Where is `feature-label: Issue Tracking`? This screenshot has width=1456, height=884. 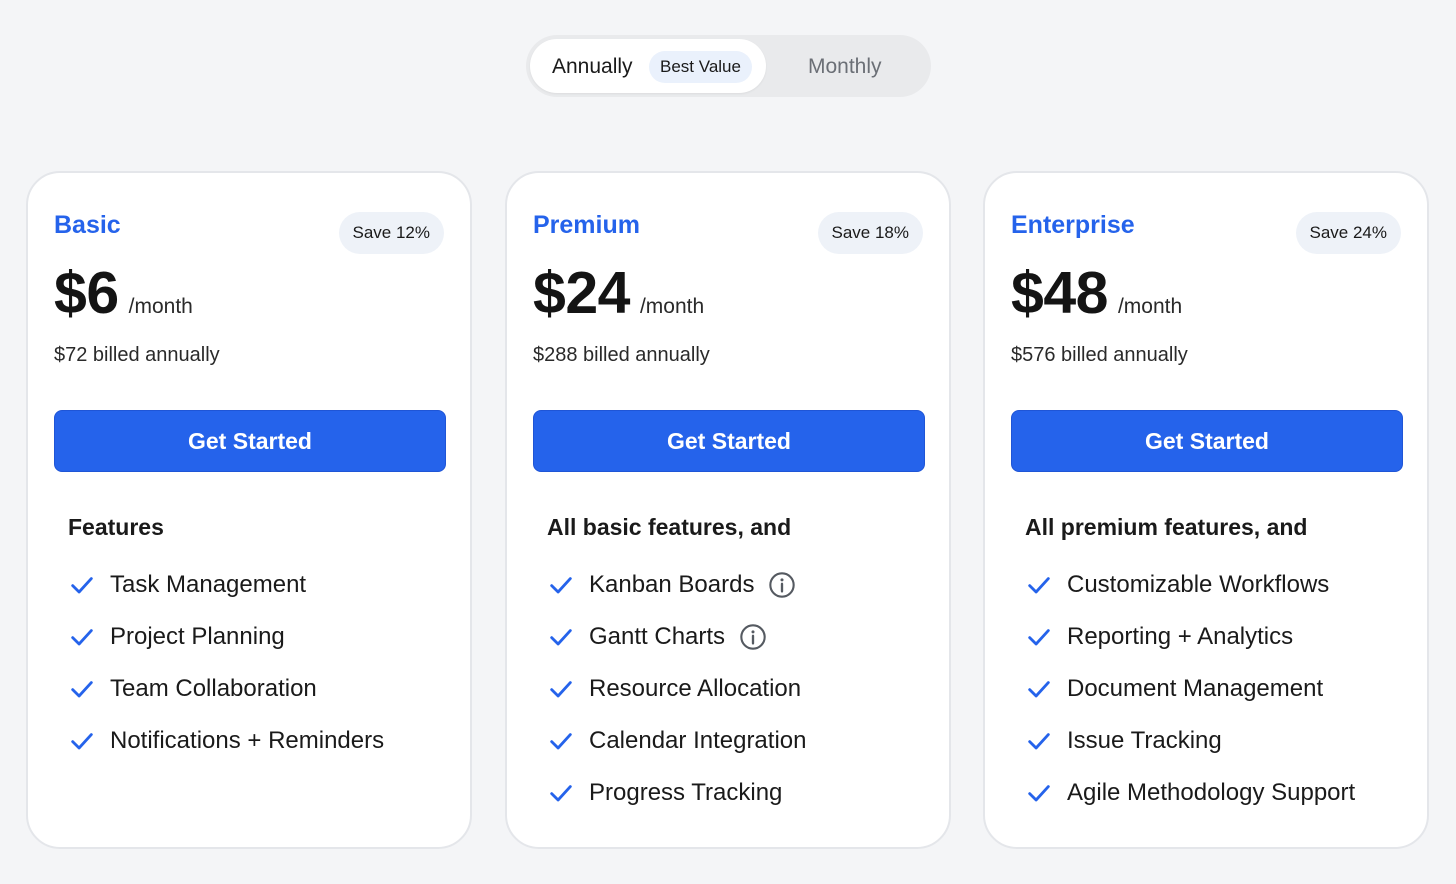 feature-label: Issue Tracking is located at coordinates (1144, 740).